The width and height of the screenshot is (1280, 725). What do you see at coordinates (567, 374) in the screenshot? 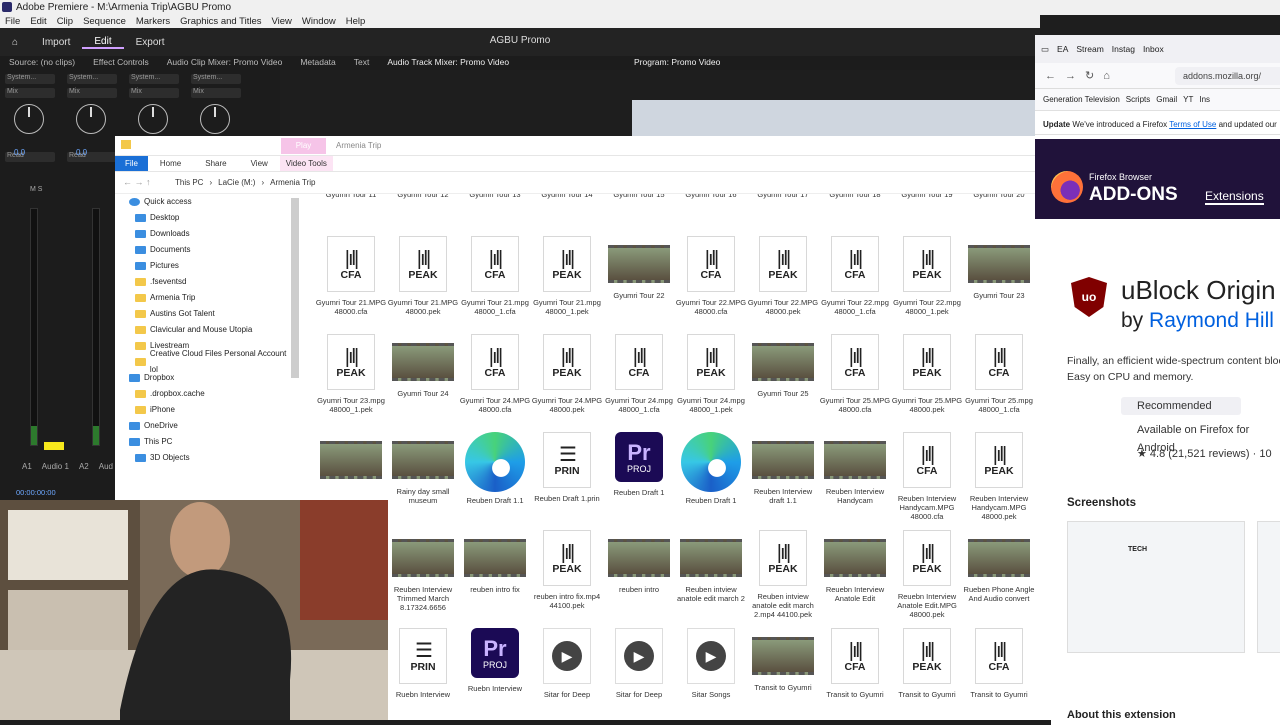
I see `file-item: |ıl| PEAK Gyumri Tour 24.MPG 48000.pek` at bounding box center [567, 374].